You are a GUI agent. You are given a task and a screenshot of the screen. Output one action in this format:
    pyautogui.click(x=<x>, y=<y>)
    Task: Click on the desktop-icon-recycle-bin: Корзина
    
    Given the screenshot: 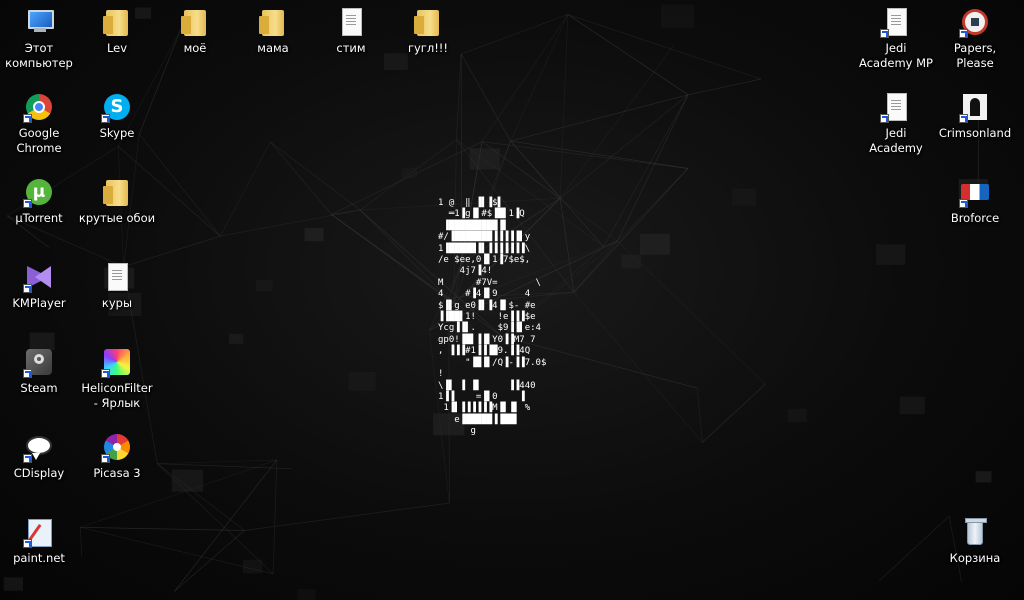 What is the action you would take?
    pyautogui.click(x=975, y=541)
    